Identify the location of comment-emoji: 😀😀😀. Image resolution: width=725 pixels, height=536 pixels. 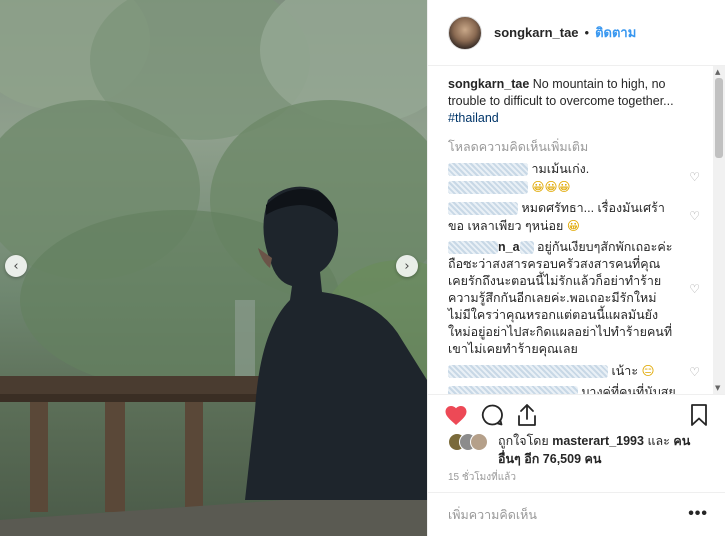
(551, 186).